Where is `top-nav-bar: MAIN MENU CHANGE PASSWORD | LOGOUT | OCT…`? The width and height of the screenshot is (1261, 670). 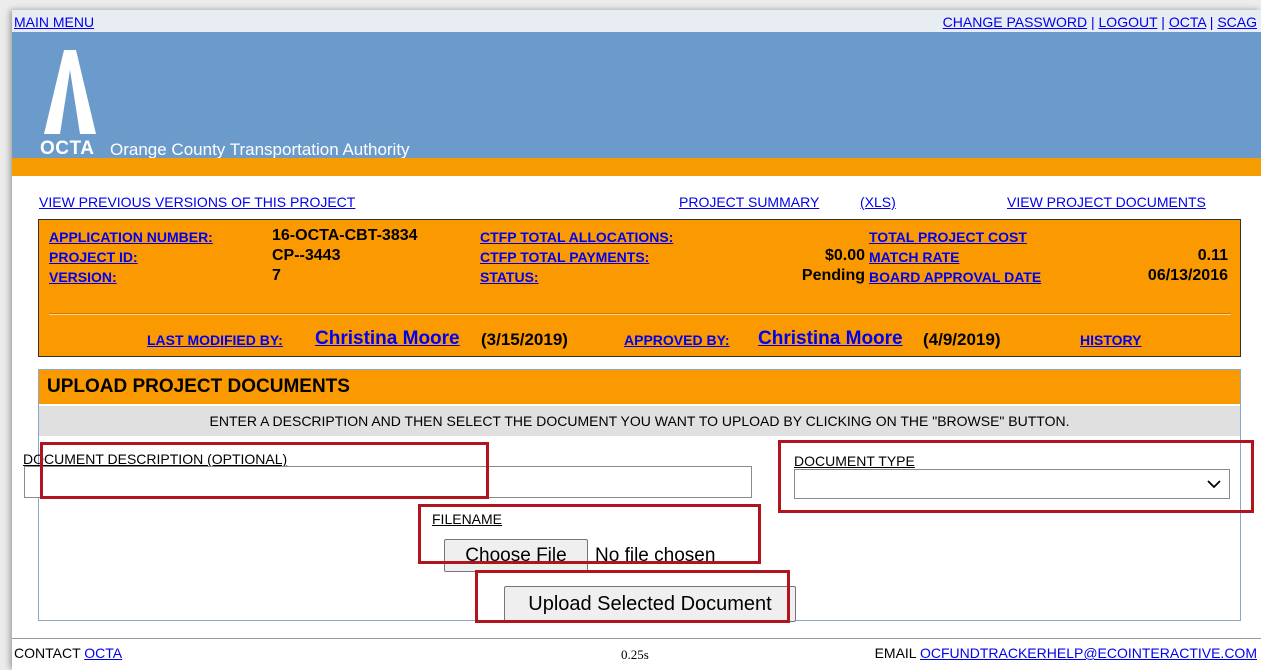
top-nav-bar: MAIN MENU CHANGE PASSWORD | LOGOUT | OCT… is located at coordinates (636, 21).